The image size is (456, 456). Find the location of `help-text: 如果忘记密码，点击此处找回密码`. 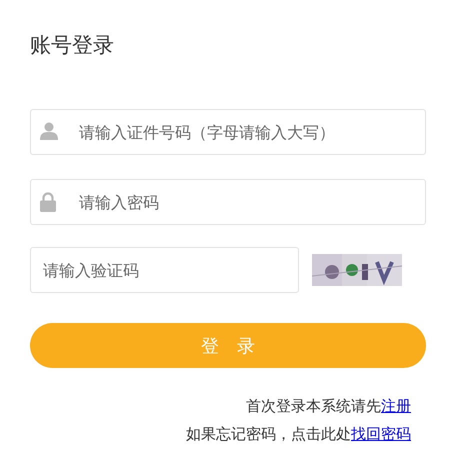

help-text: 如果忘记密码，点击此处找回密码 is located at coordinates (298, 434).